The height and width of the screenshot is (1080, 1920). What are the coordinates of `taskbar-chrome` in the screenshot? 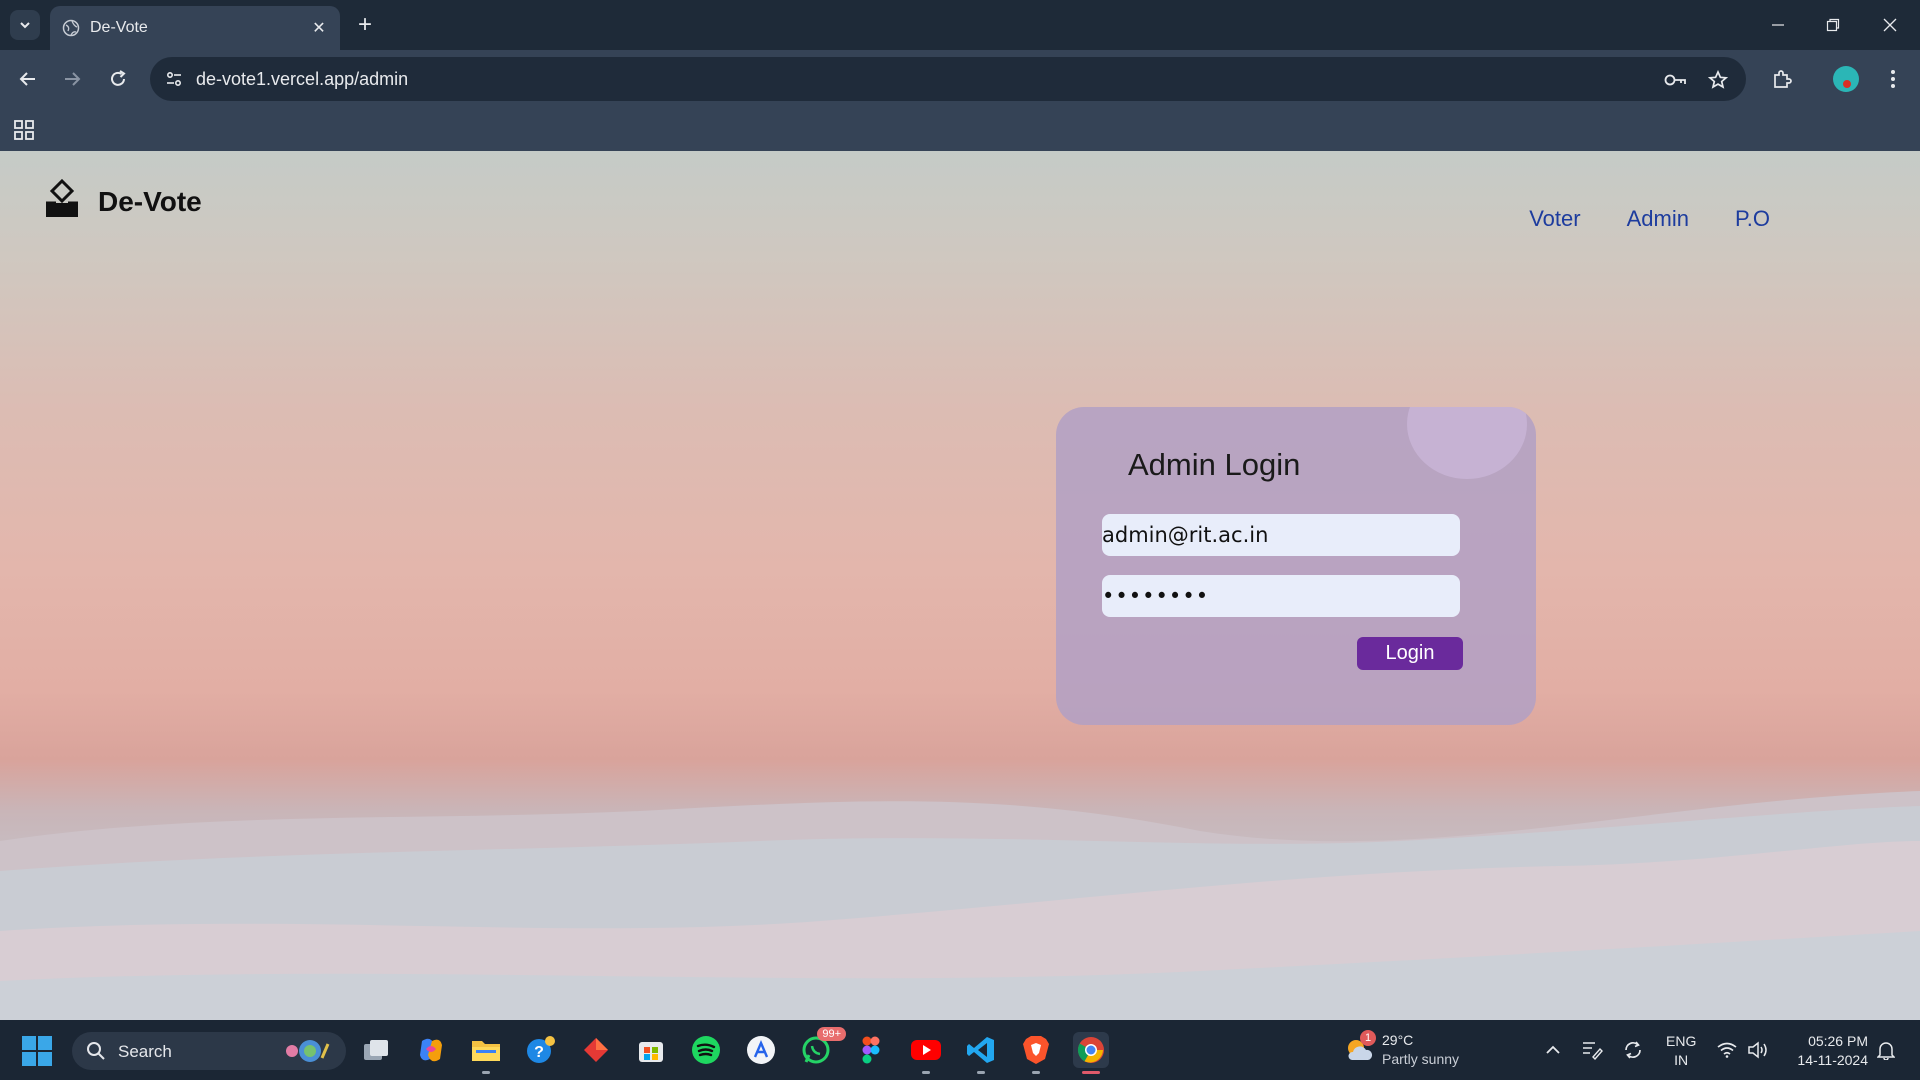 It's located at (1091, 1053).